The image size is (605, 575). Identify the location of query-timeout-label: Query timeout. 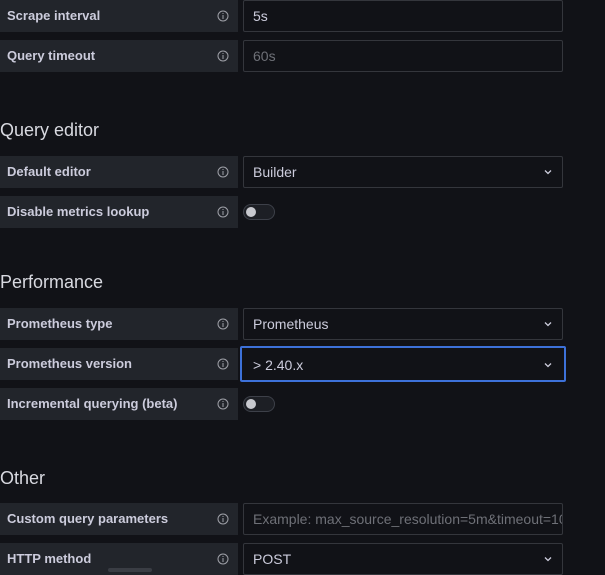
(119, 56).